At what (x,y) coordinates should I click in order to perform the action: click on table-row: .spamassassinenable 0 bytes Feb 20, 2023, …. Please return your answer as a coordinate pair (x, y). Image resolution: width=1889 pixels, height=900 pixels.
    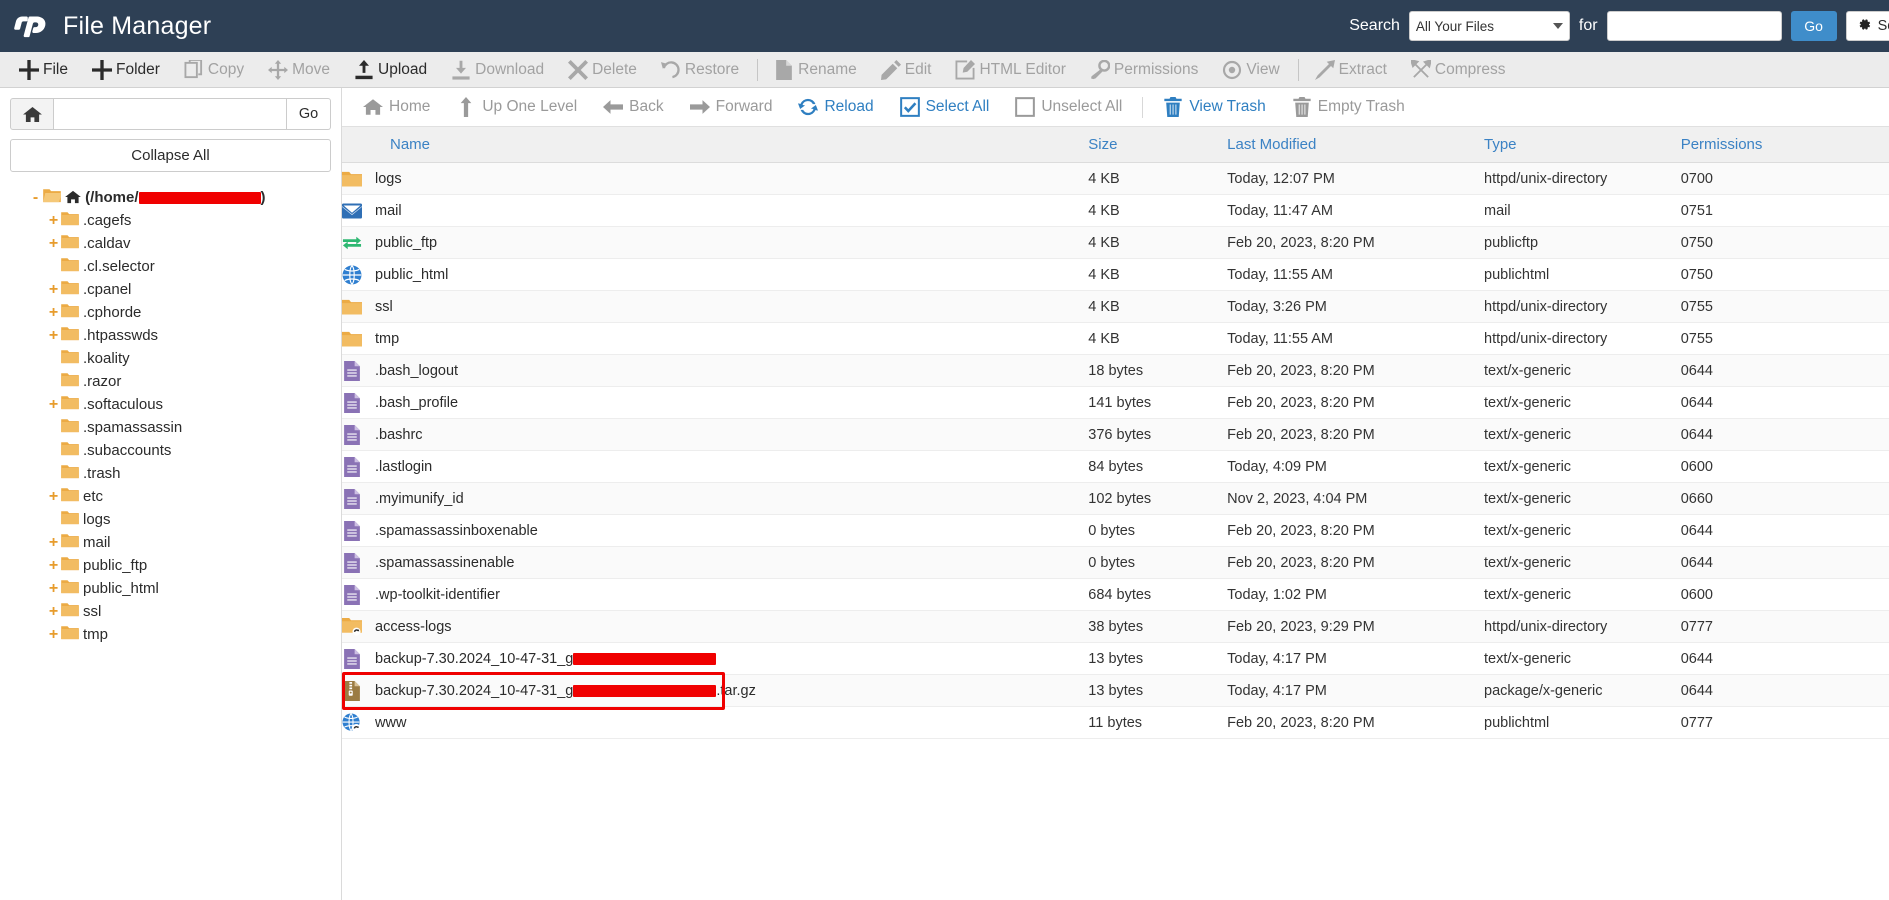
    Looking at the image, I should click on (1115, 562).